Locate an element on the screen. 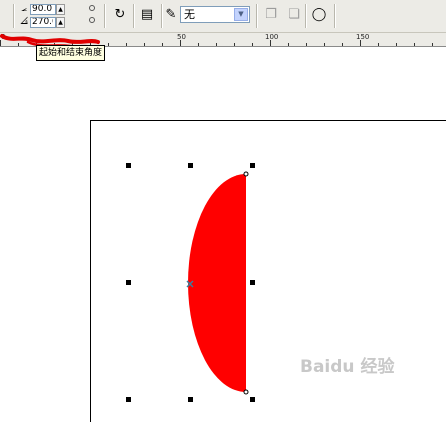  arc-start-node is located at coordinates (246, 174).